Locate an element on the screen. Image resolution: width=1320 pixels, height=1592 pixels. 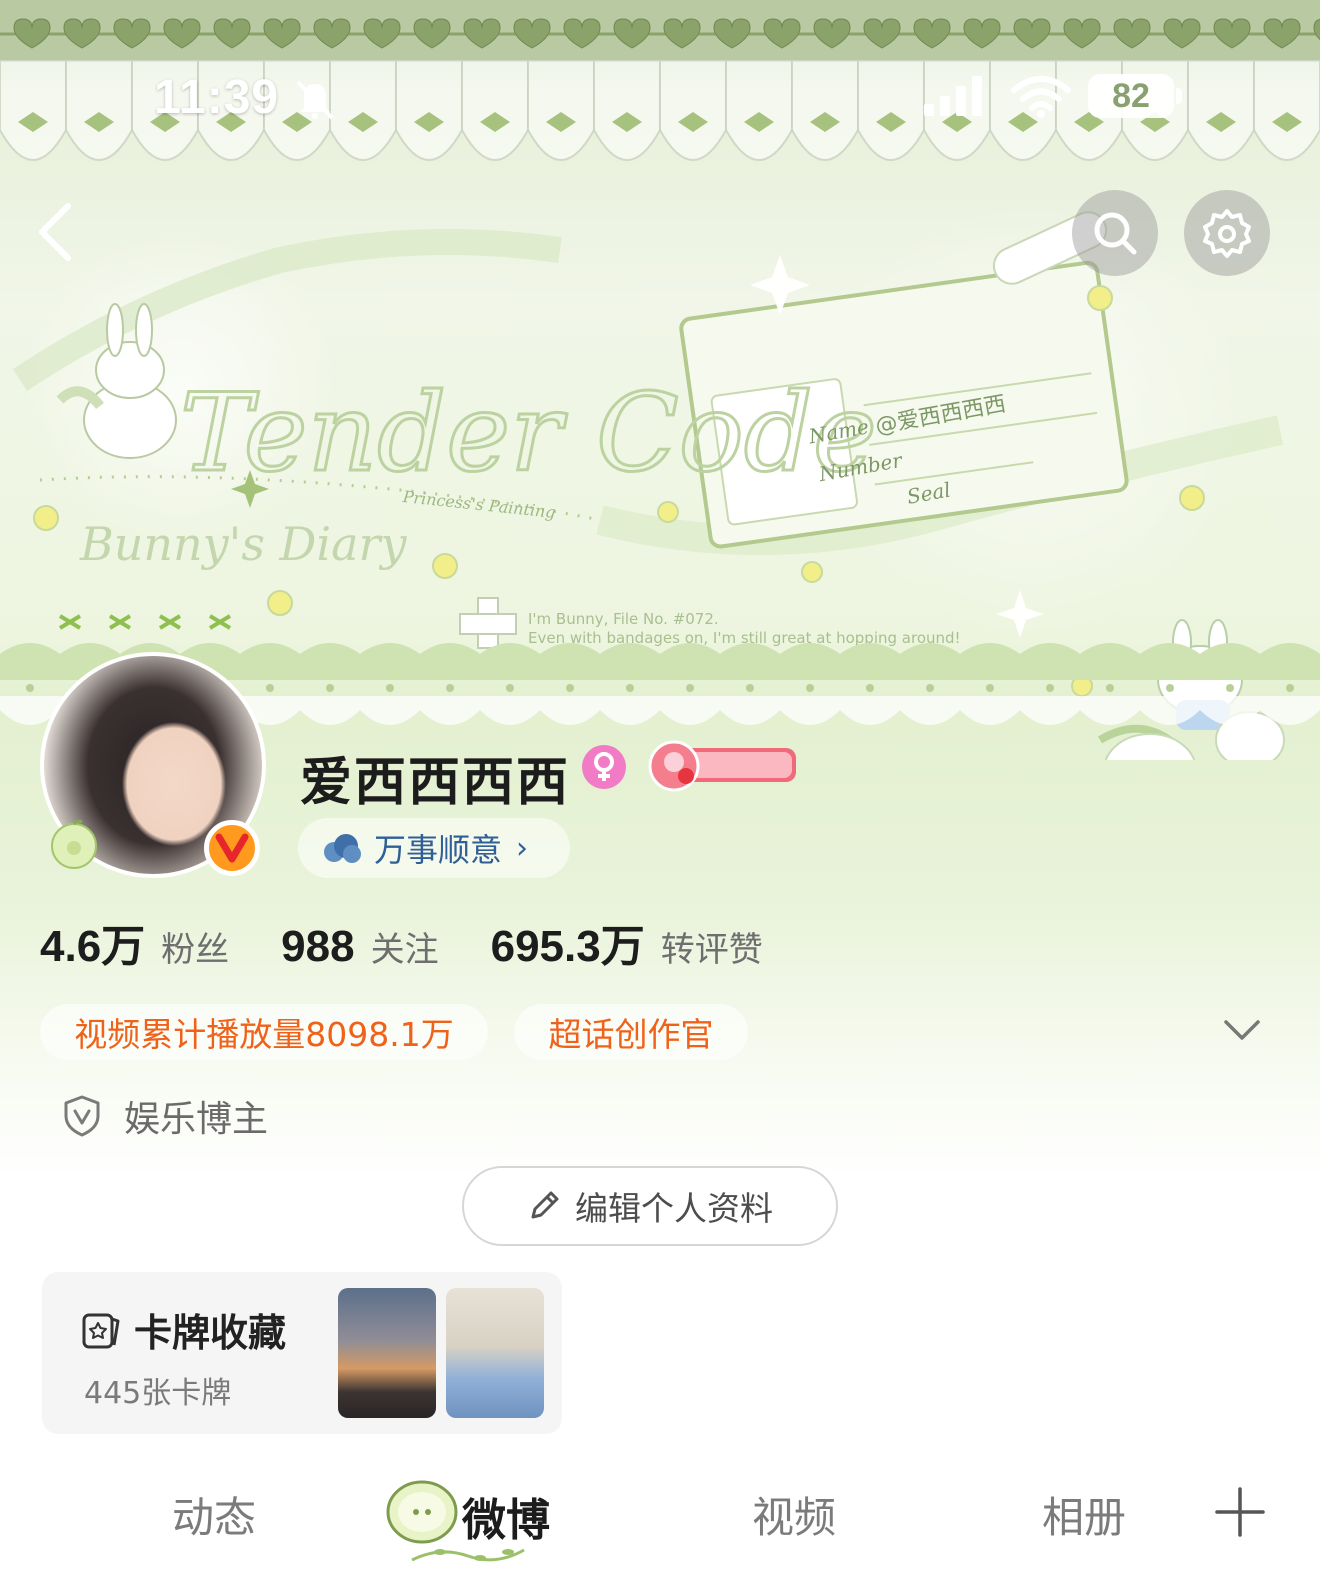
bunny-illustration is located at coordinates (116, 381).